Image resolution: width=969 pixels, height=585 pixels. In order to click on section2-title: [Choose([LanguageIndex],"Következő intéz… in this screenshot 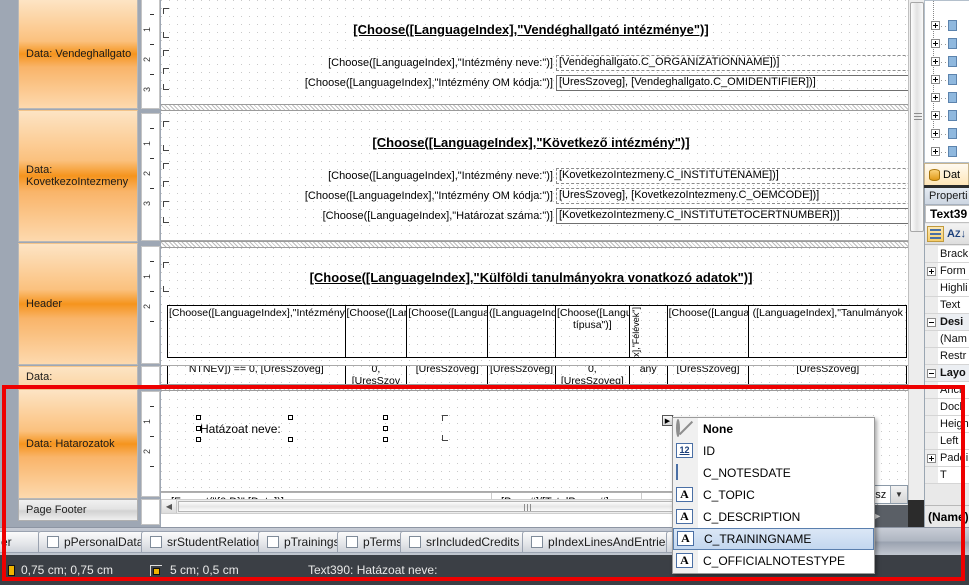, I will do `click(531, 142)`.